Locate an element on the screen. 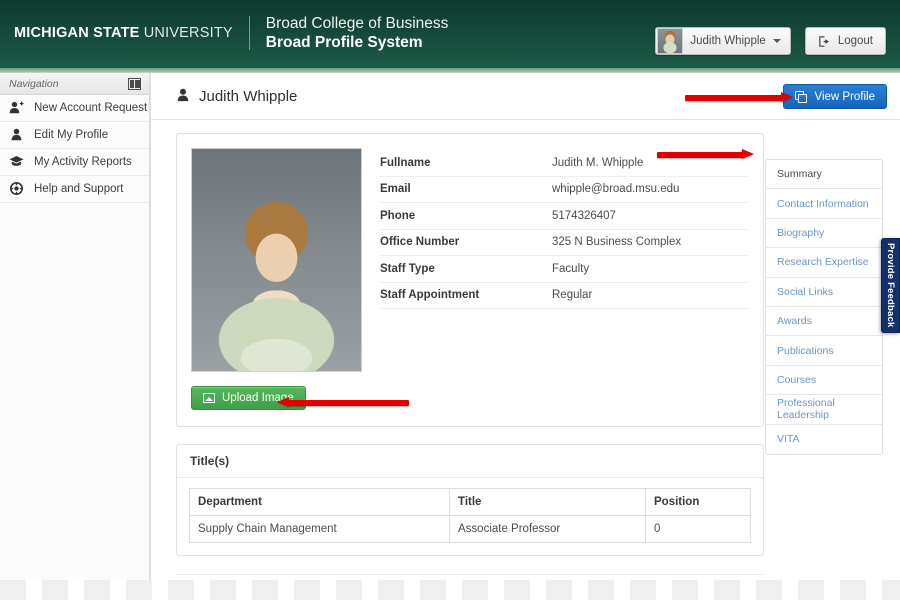 The height and width of the screenshot is (600, 900). field-value: 325 N Business Complex is located at coordinates (617, 242).